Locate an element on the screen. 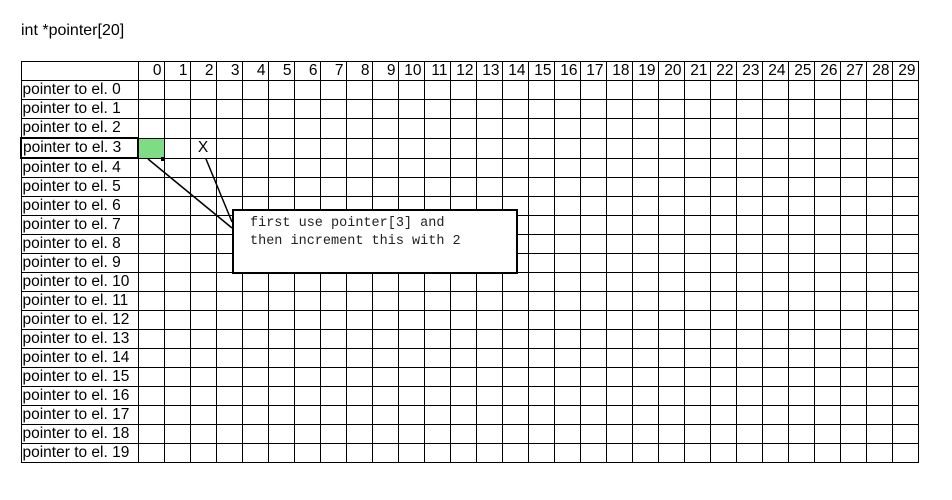 This screenshot has width=952, height=500. row-label: pointer to el. 8 is located at coordinates (79, 244).